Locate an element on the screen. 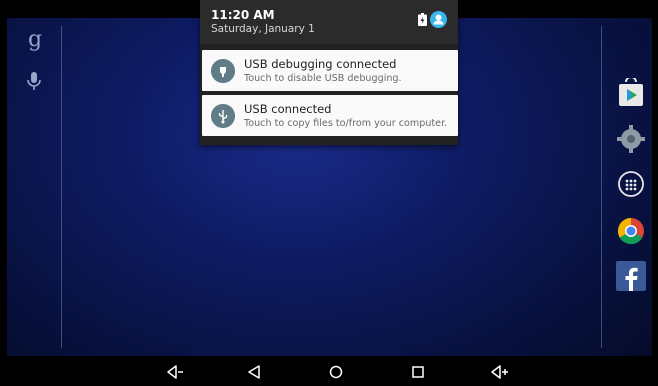 The image size is (658, 386). mic-icon is located at coordinates (34, 81).